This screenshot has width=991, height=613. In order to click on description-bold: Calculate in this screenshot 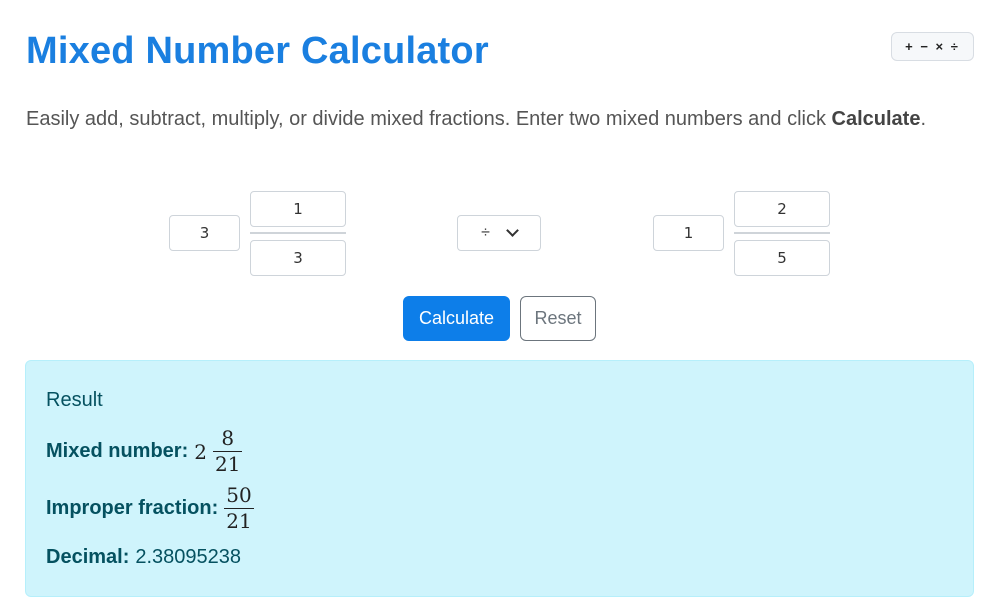, I will do `click(876, 119)`.